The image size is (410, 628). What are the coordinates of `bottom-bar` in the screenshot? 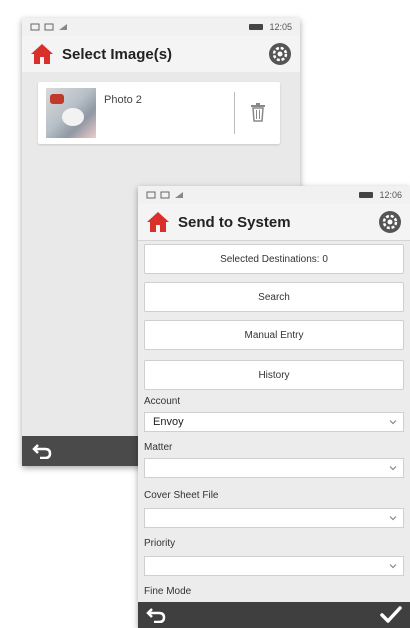 It's located at (274, 615).